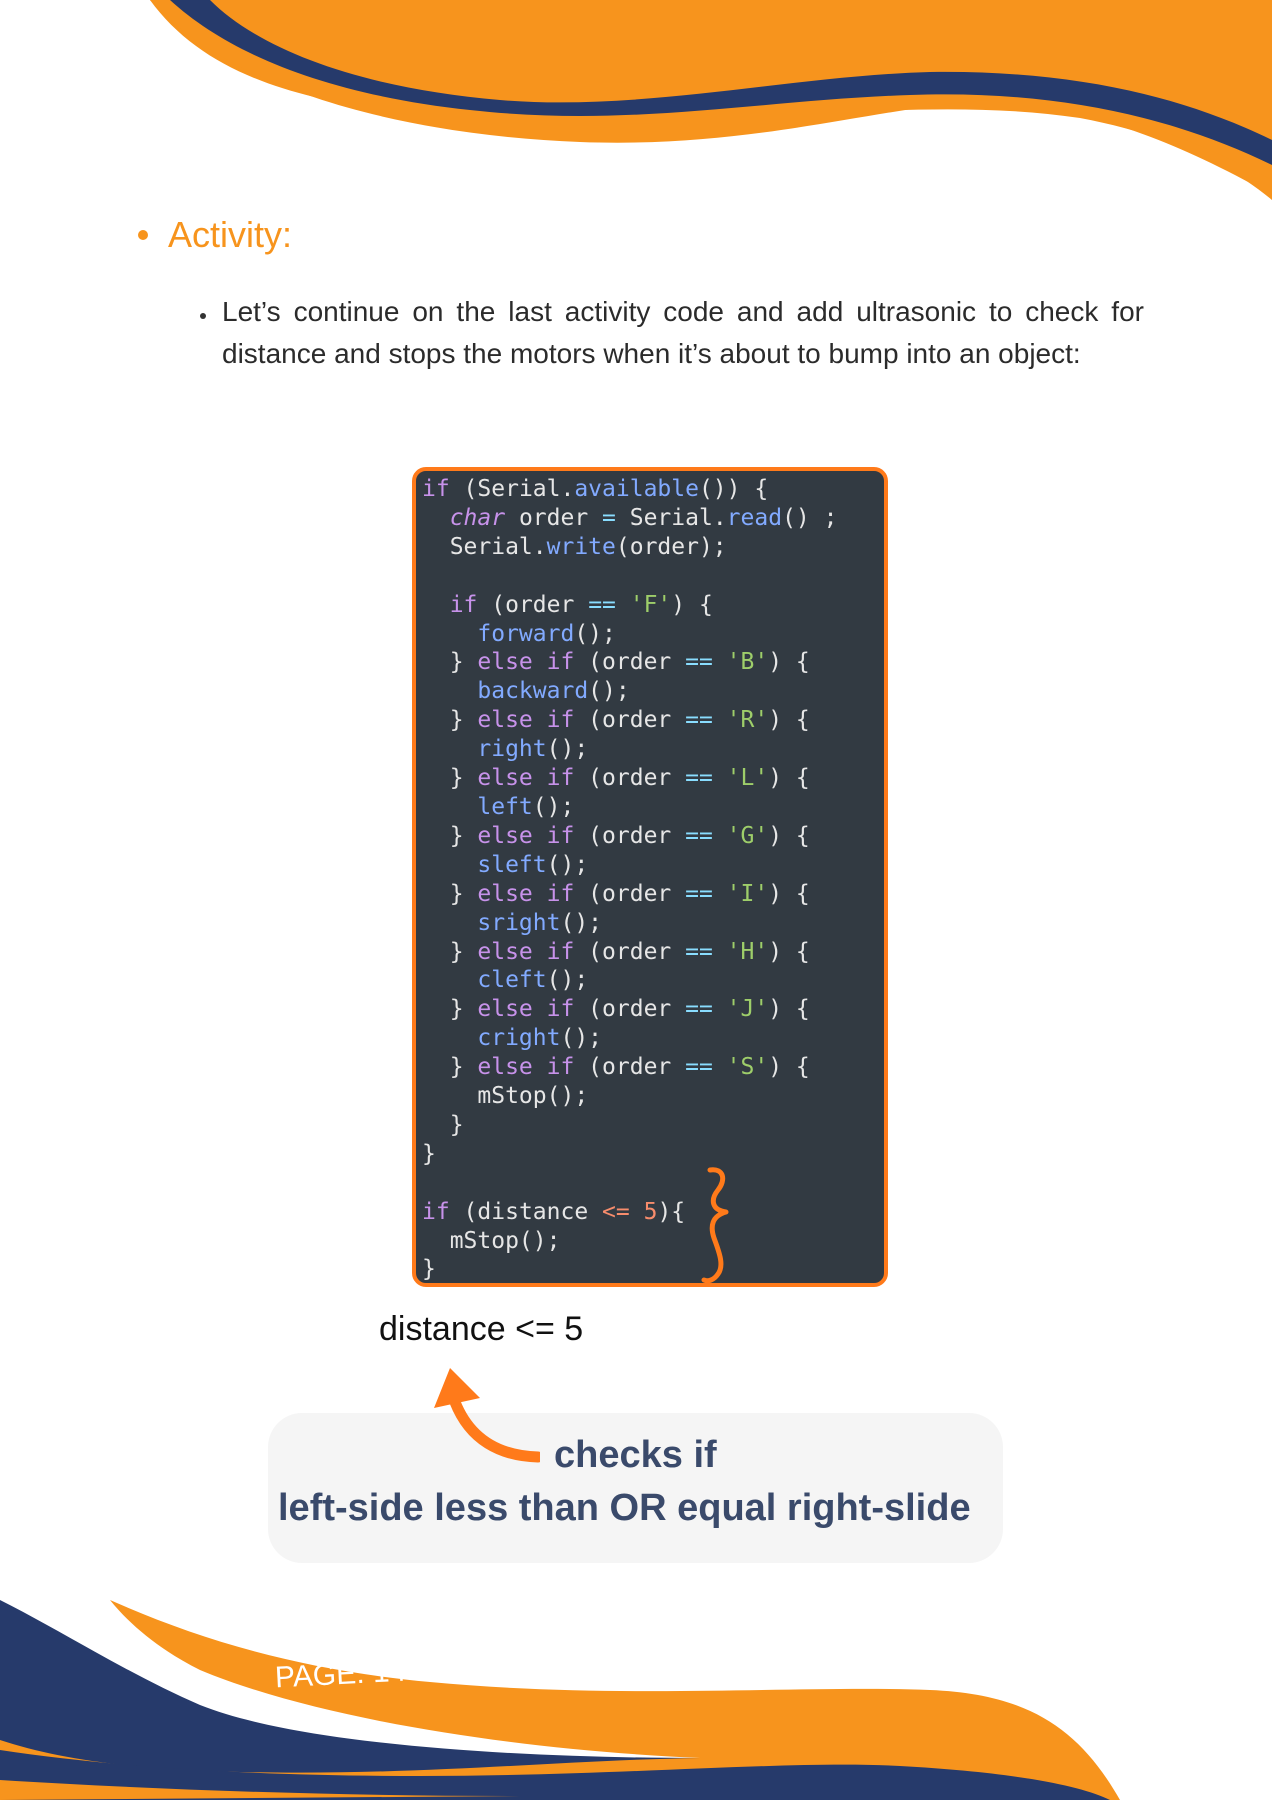 Image resolution: width=1272 pixels, height=1800 pixels. What do you see at coordinates (203, 316) in the screenshot?
I see `intro-bullet` at bounding box center [203, 316].